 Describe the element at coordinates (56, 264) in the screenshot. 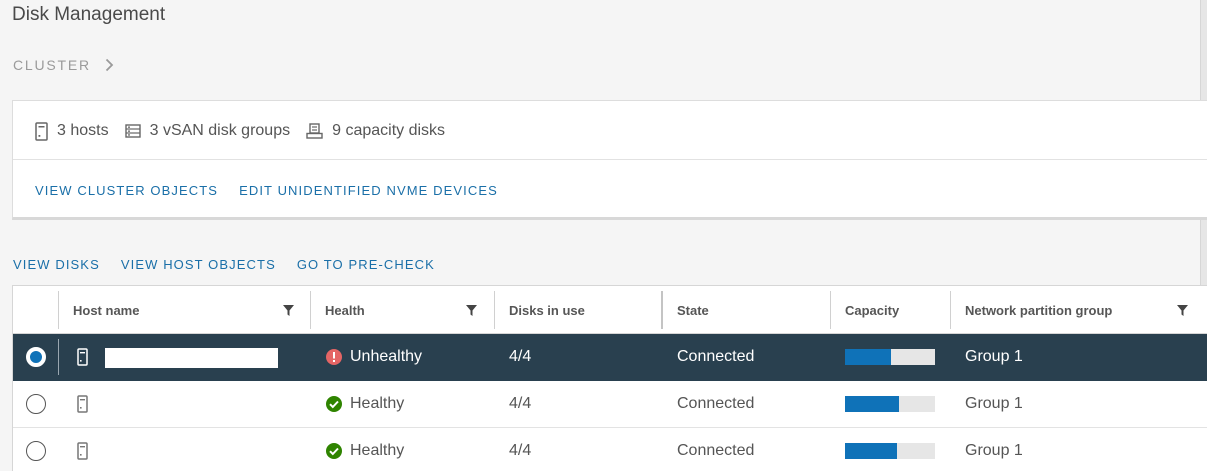

I see `view-disks-link: VIEW DISKS` at that location.